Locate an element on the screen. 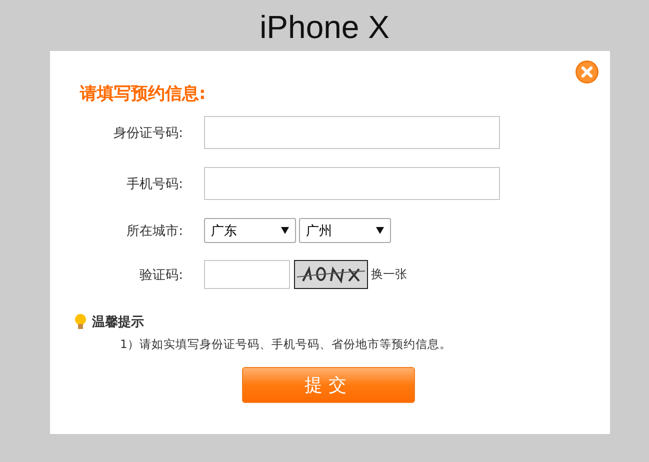 Image resolution: width=649 pixels, height=462 pixels. tips-title: 温馨提示 is located at coordinates (118, 322).